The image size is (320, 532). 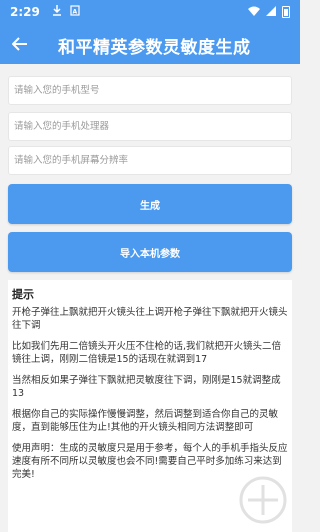 I want to click on generate-button: 生成, so click(x=150, y=204).